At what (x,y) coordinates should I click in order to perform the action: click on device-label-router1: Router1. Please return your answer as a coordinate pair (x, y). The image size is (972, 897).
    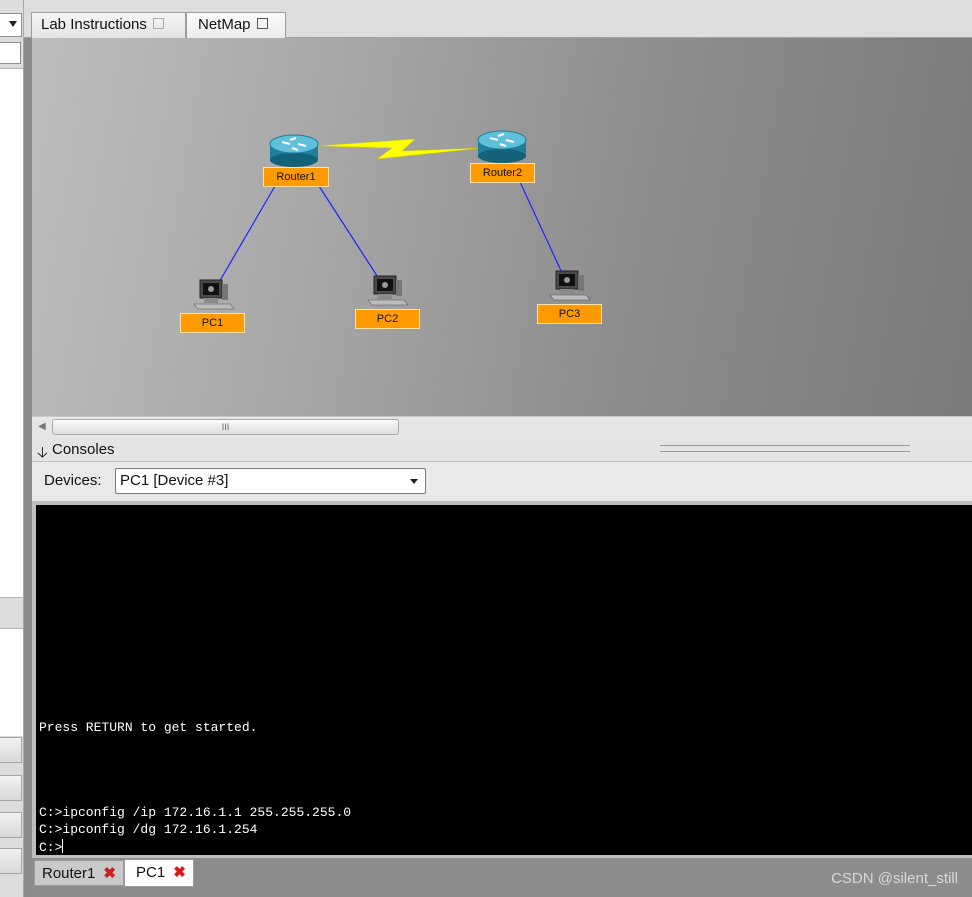
    Looking at the image, I should click on (296, 177).